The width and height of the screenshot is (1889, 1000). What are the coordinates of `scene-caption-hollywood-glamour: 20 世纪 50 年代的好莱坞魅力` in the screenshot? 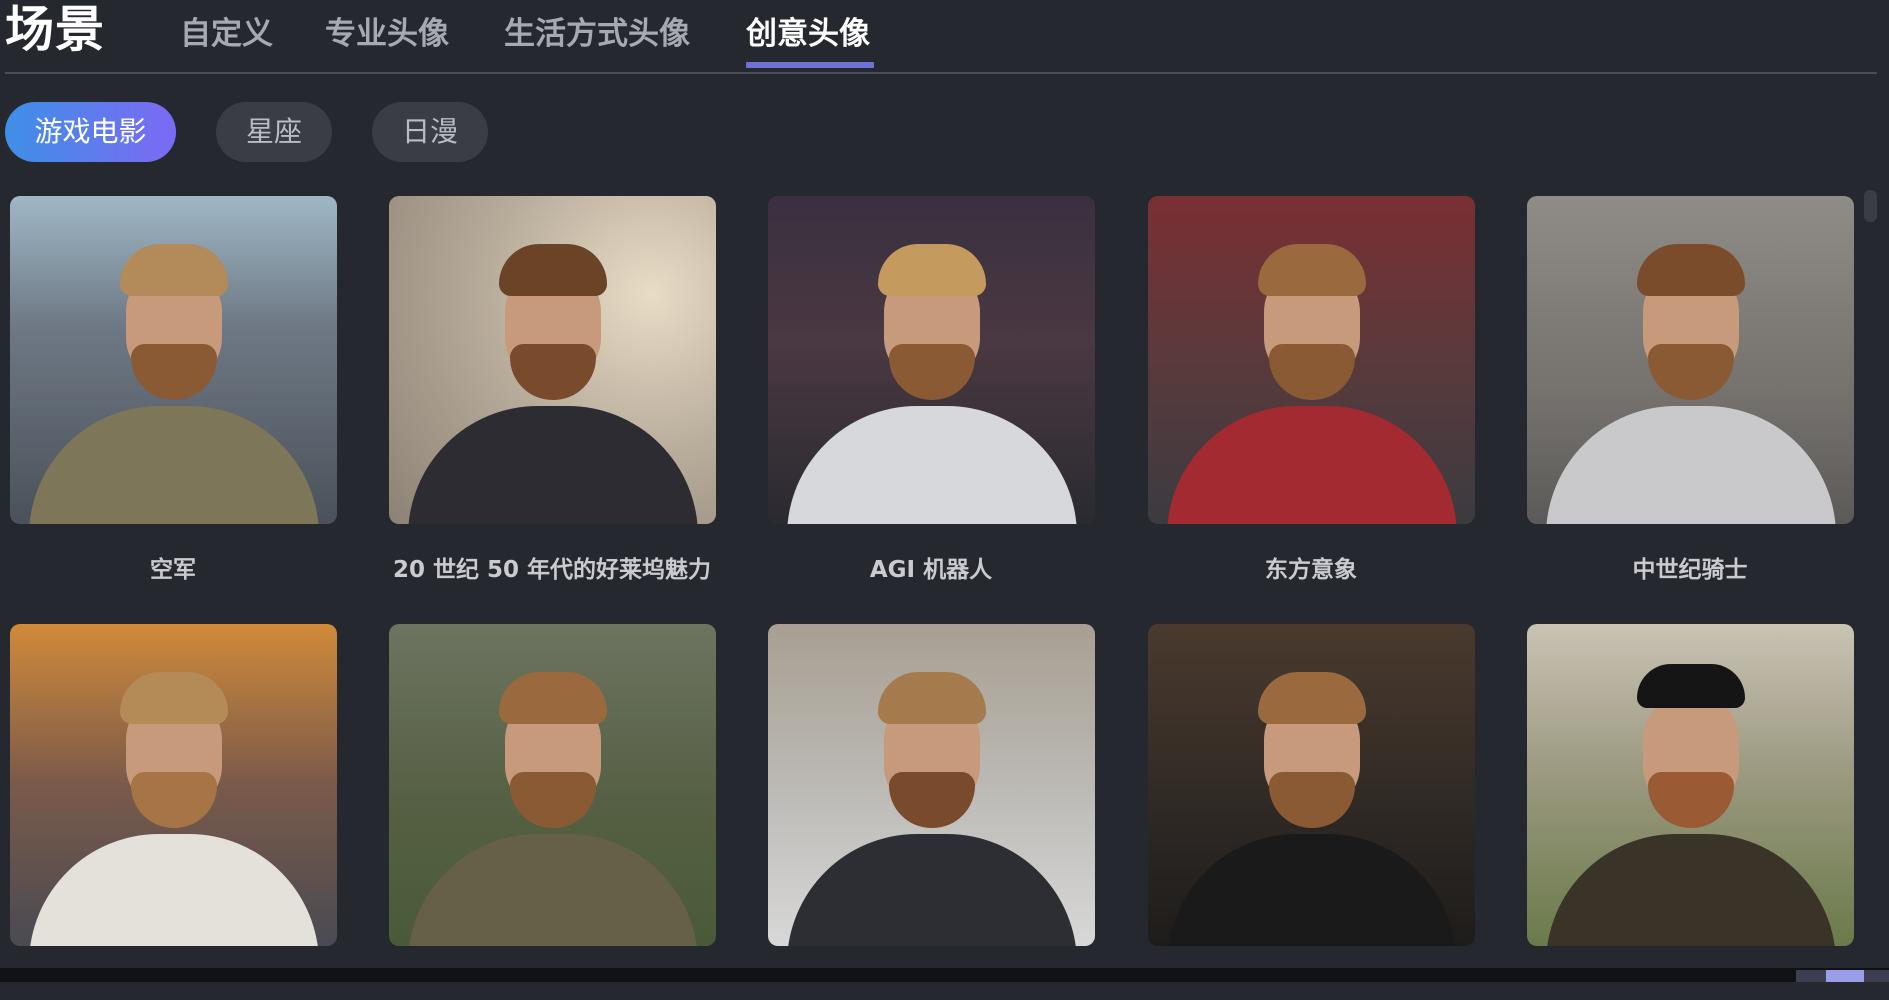 It's located at (552, 570).